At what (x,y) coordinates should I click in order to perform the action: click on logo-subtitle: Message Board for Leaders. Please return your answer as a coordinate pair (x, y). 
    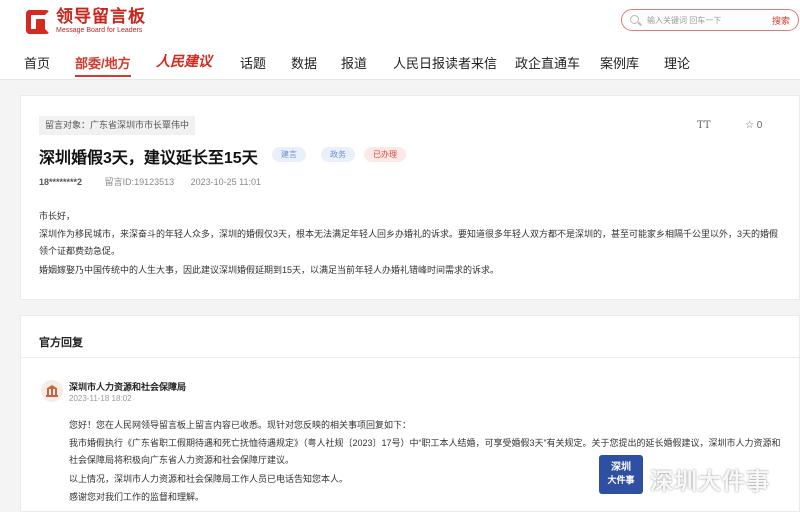
    Looking at the image, I should click on (99, 30).